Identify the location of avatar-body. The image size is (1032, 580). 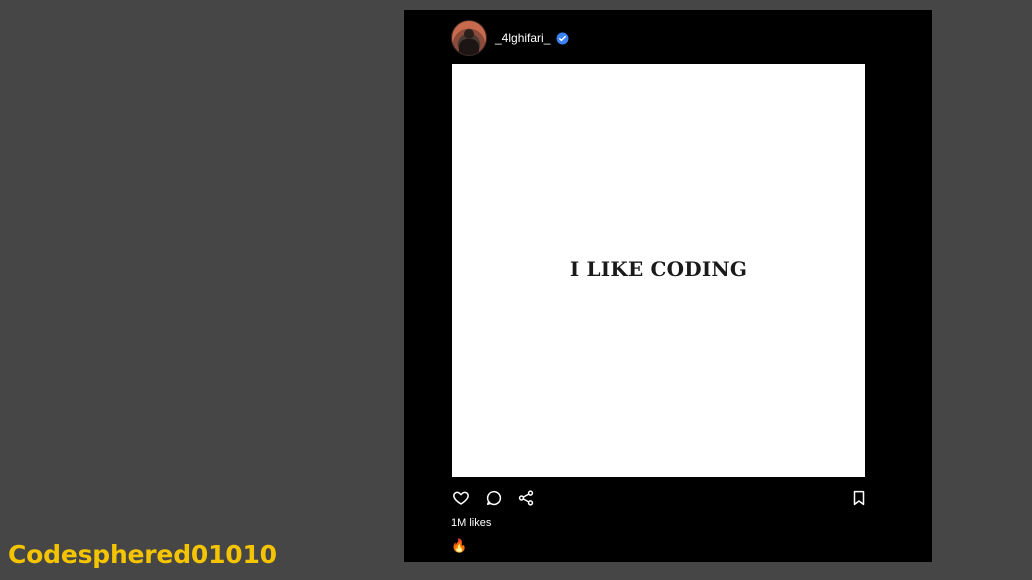
(469, 47).